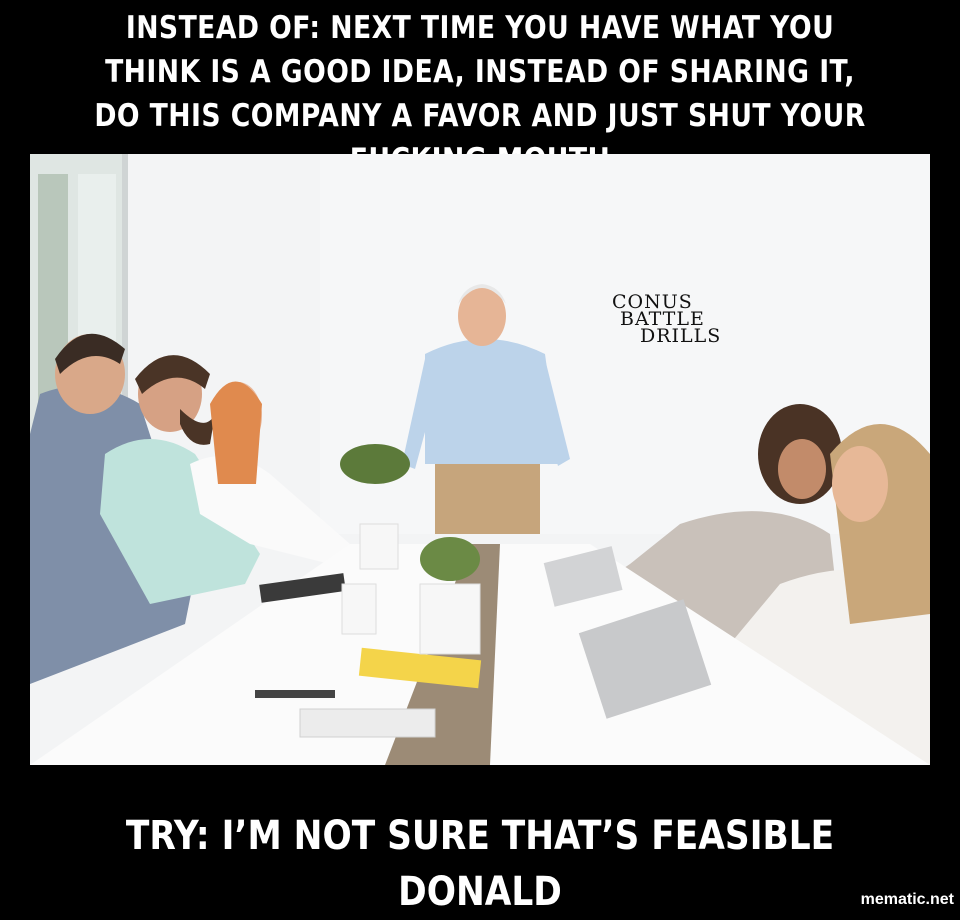 The height and width of the screenshot is (920, 960). I want to click on conus-battle-drills-watermark: CONUS BATTLE DRILLS, so click(667, 320).